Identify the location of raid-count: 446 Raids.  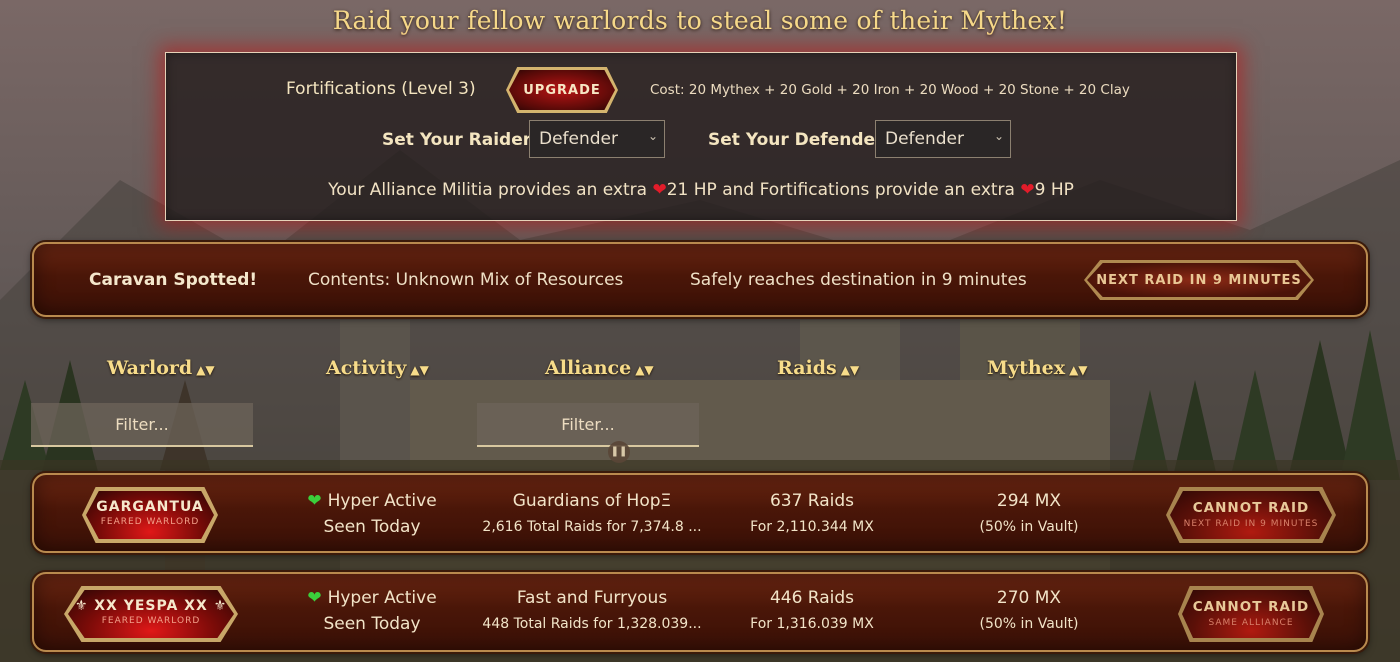
(812, 598).